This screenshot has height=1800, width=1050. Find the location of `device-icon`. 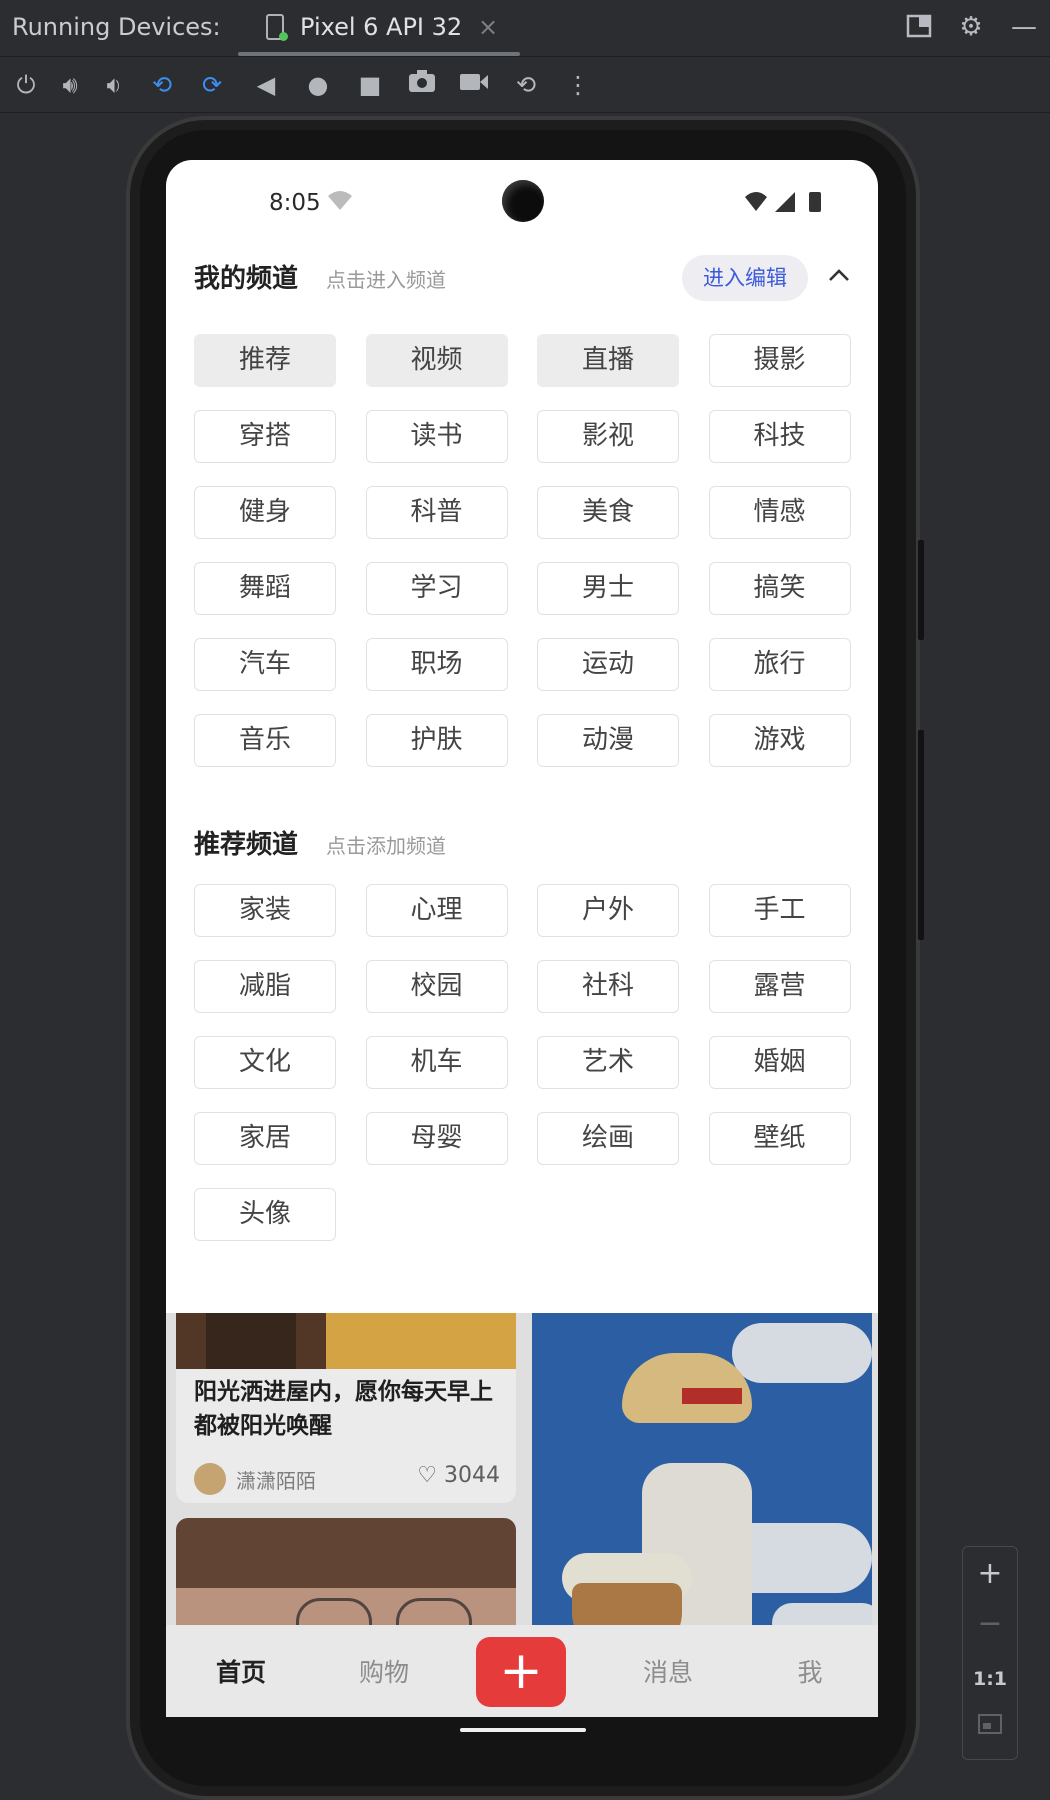

device-icon is located at coordinates (277, 27).